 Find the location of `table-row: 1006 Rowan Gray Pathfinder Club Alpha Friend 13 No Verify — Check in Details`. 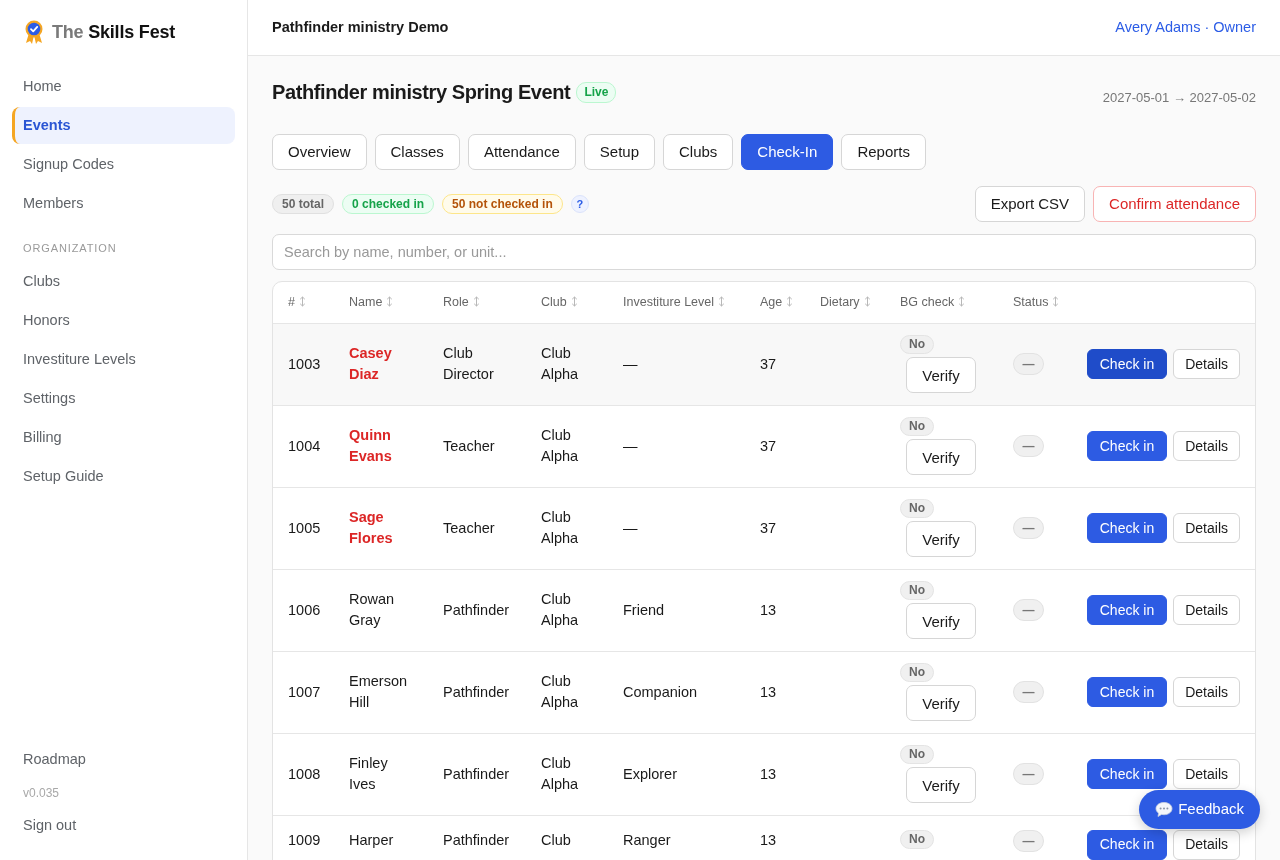

table-row: 1006 Rowan Gray Pathfinder Club Alpha Friend 13 No Verify — Check in Details is located at coordinates (764, 610).